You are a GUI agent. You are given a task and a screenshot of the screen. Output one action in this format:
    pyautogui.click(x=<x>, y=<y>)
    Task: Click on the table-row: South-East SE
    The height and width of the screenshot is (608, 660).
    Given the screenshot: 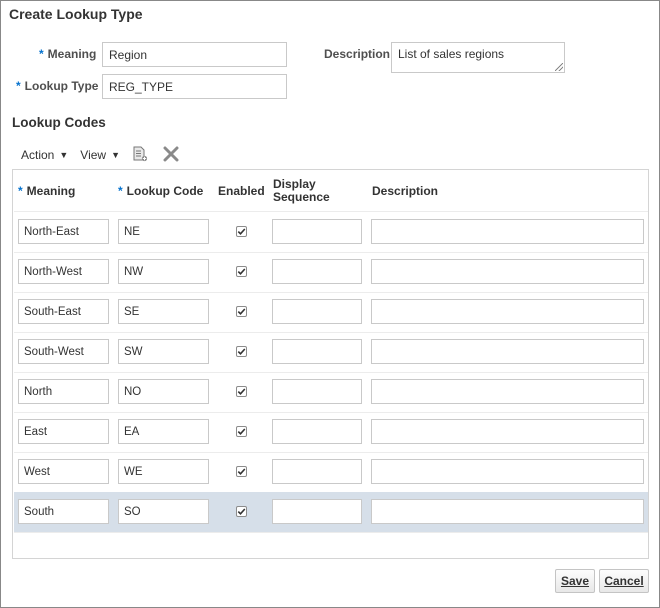 What is the action you would take?
    pyautogui.click(x=331, y=312)
    